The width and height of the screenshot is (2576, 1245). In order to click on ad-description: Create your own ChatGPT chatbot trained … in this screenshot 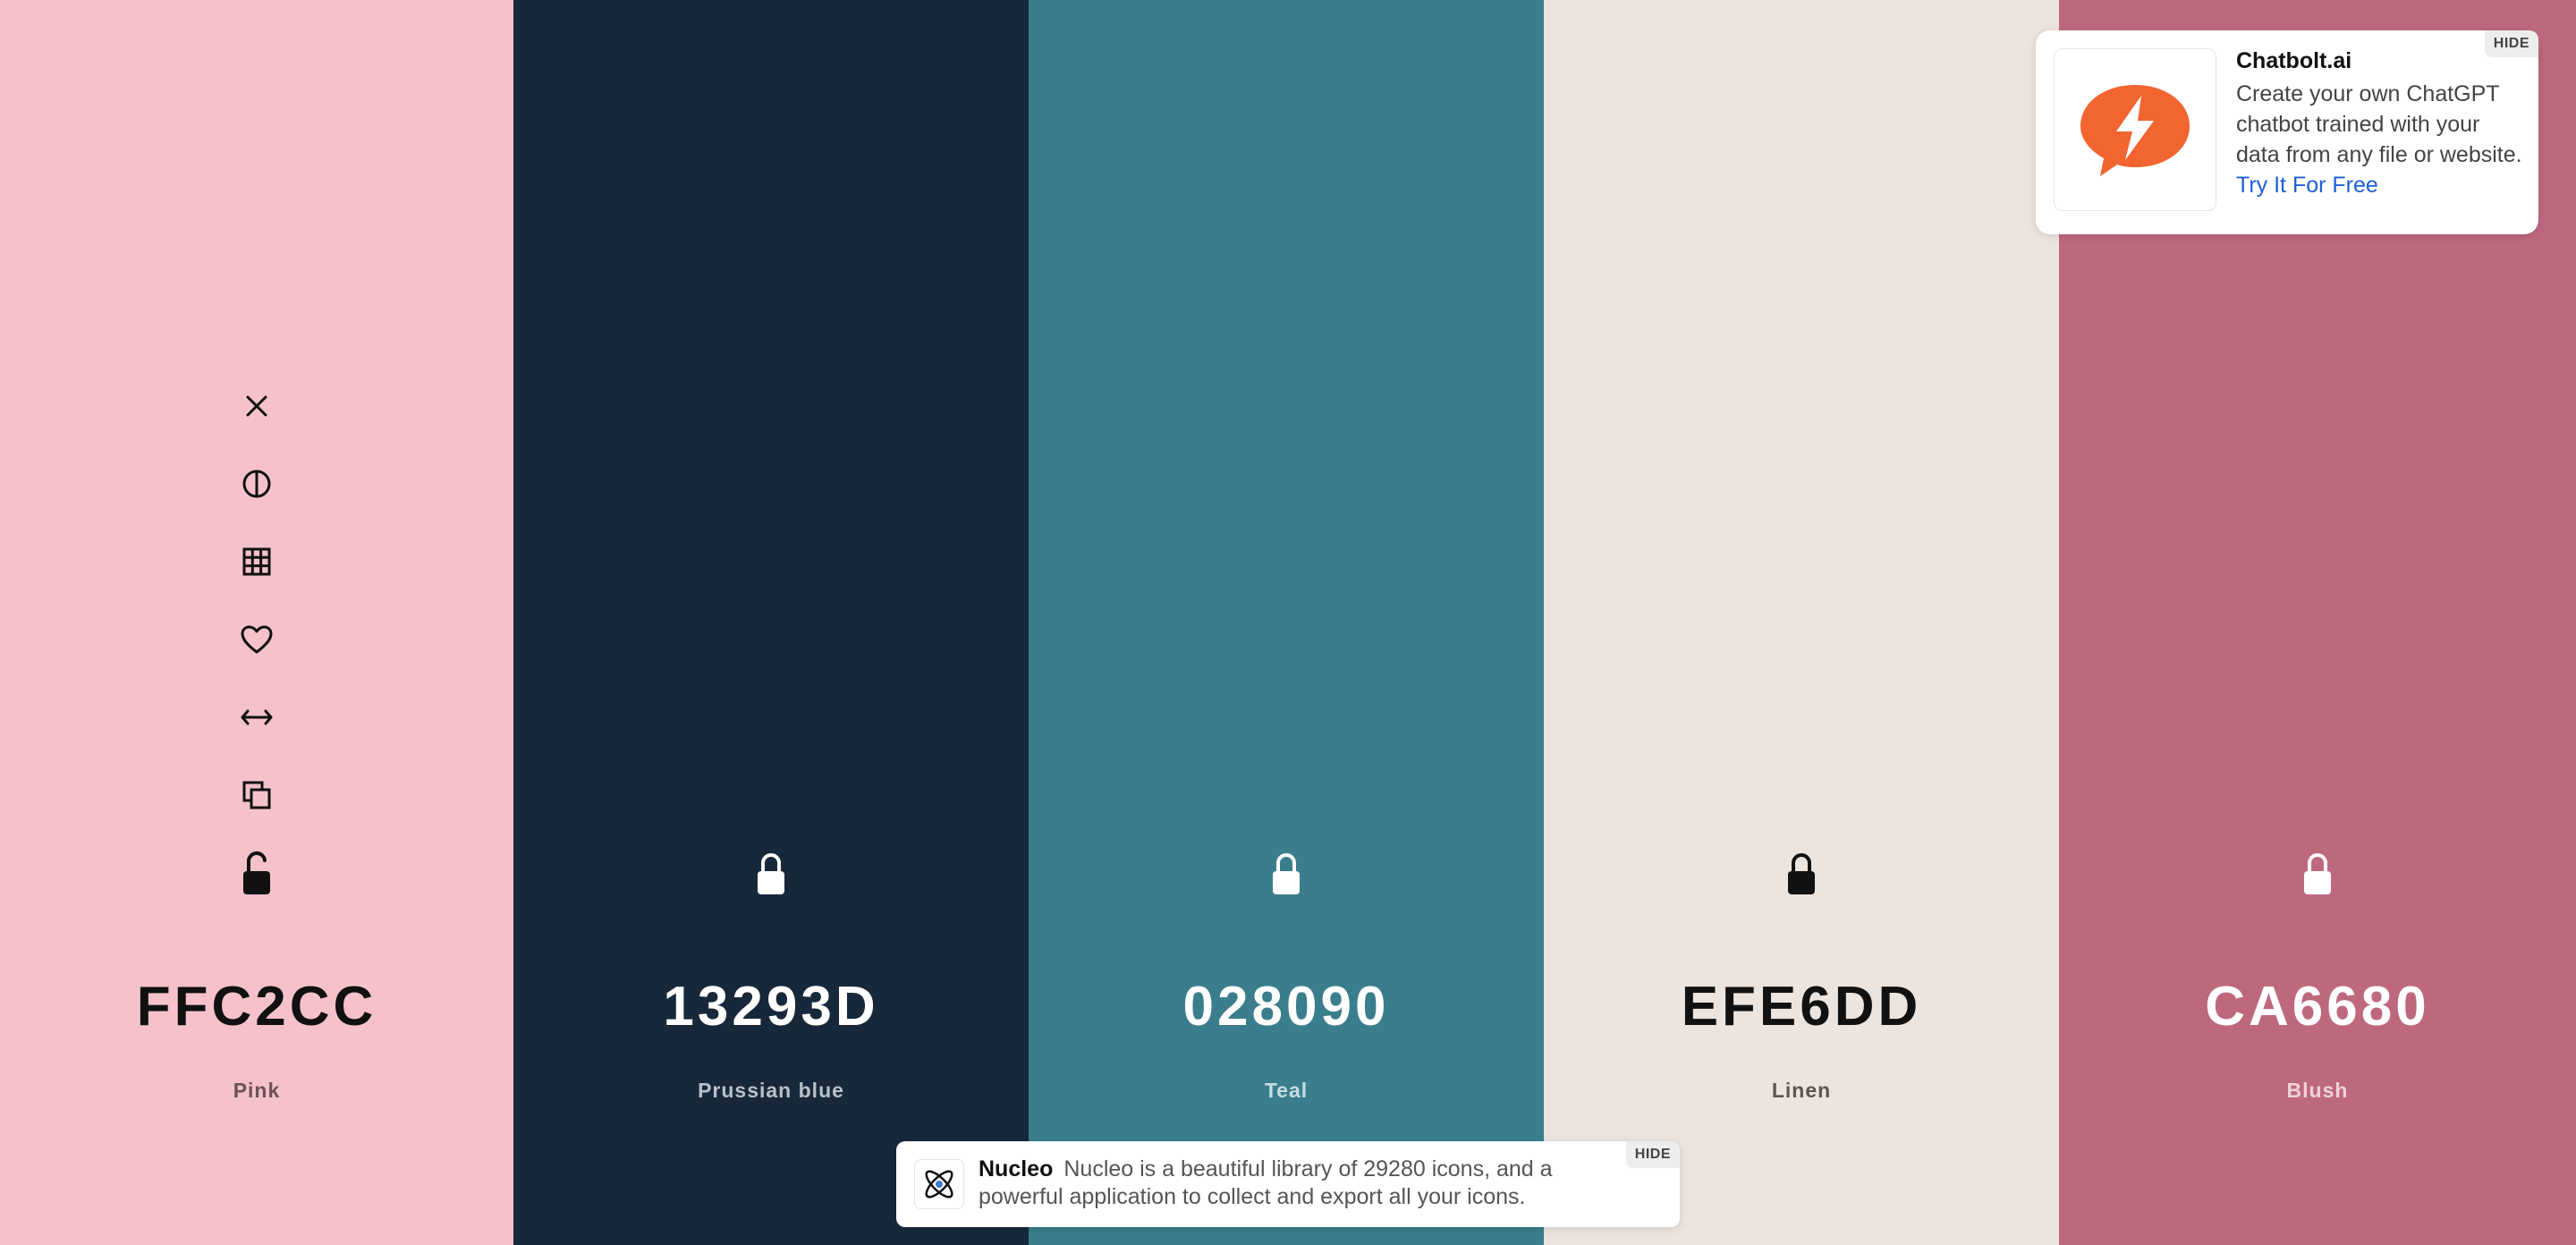, I will do `click(2379, 124)`.